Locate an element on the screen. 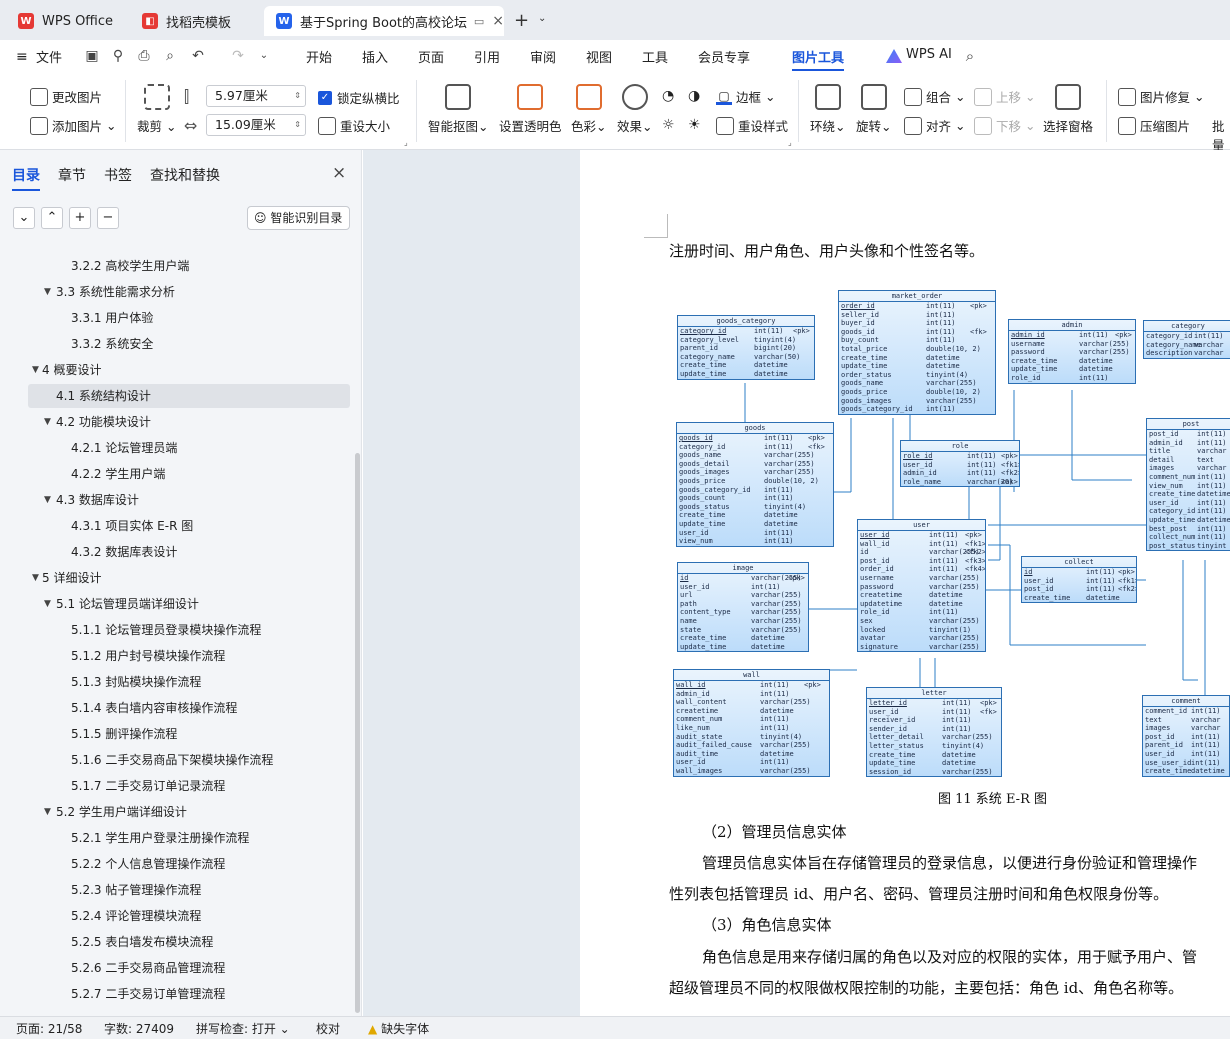  scrollbar is located at coordinates (357, 733).